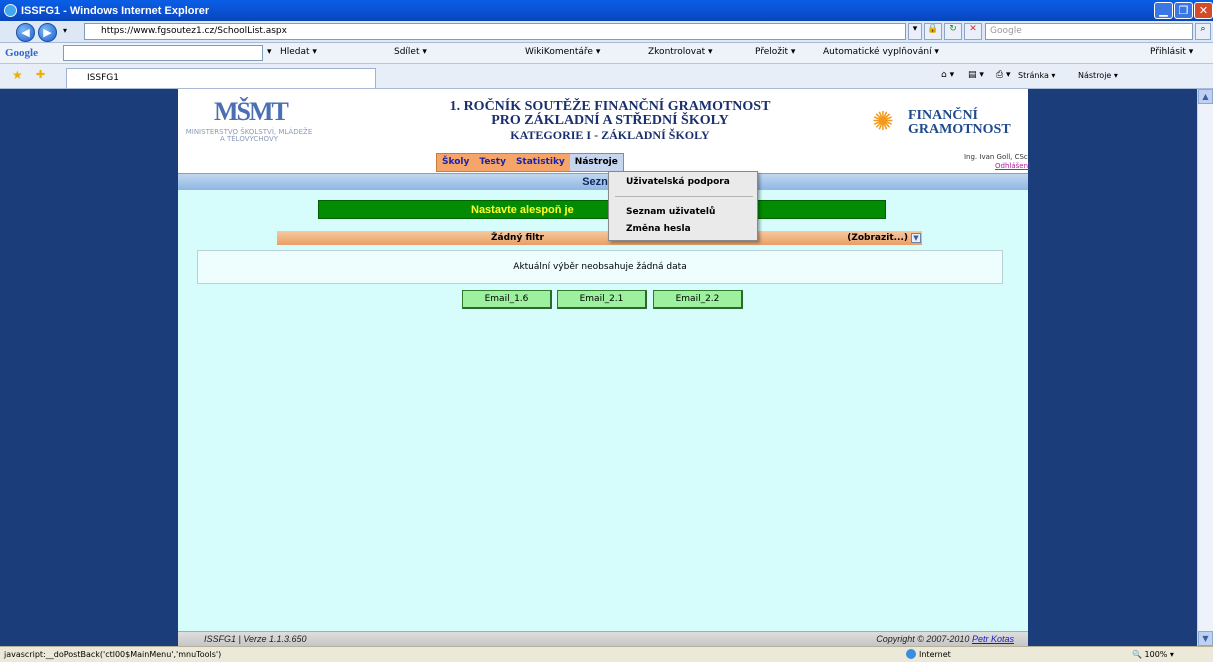  What do you see at coordinates (877, 238) in the screenshot?
I see `filter-toggle-link: (Zobrazit...)` at bounding box center [877, 238].